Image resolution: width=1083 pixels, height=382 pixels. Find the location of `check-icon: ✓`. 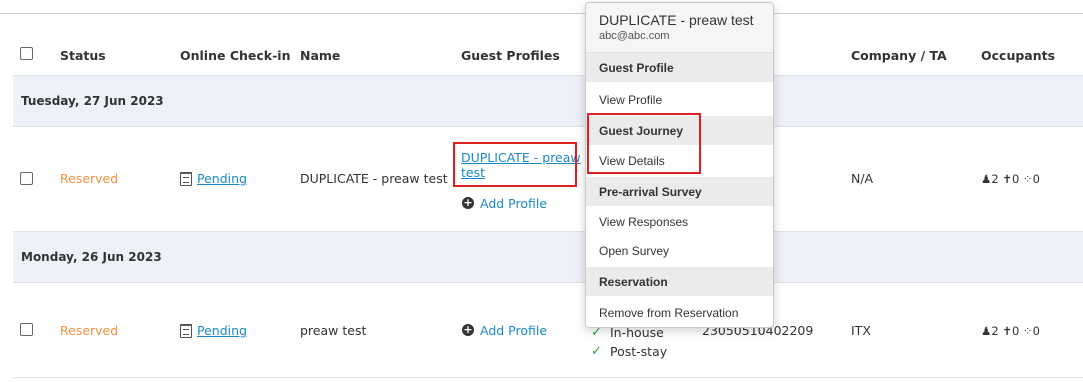

check-icon: ✓ is located at coordinates (596, 351).